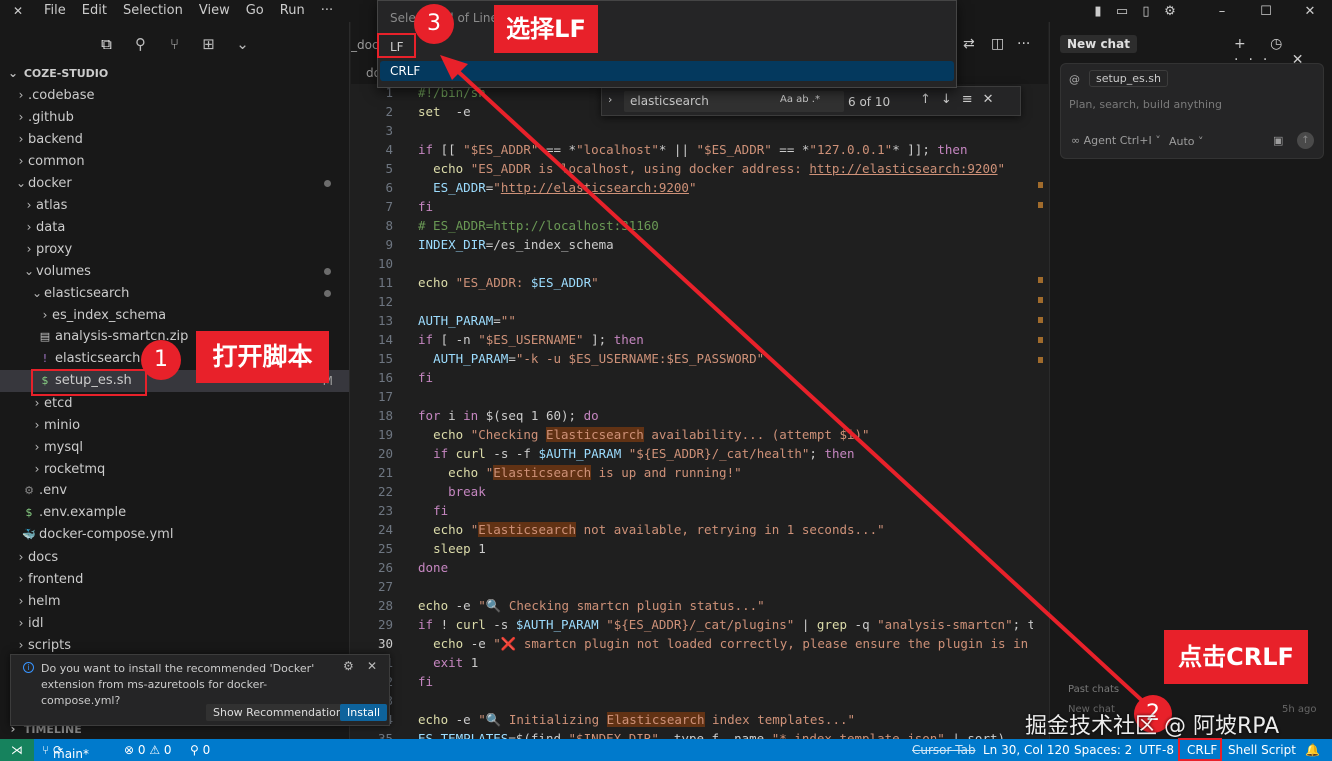 The image size is (1332, 761). I want to click on menu-view: View, so click(214, 11).